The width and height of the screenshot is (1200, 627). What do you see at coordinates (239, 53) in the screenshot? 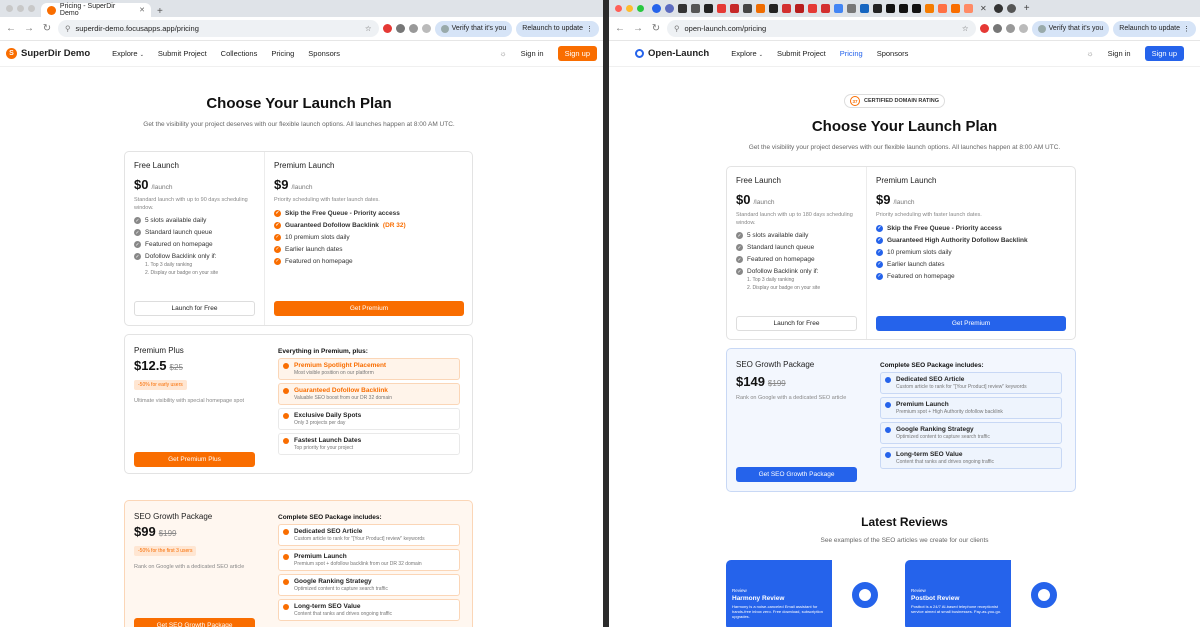
I see `nav-collections: Collections` at bounding box center [239, 53].